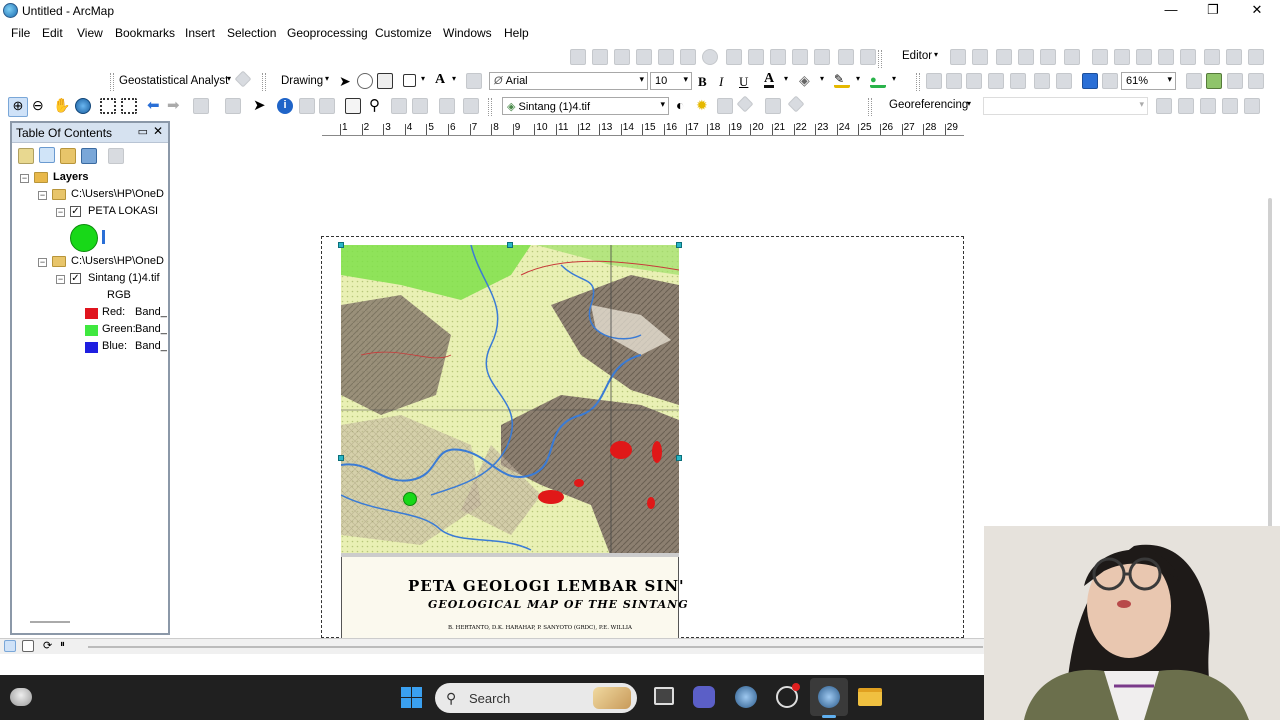 Image resolution: width=1280 pixels, height=720 pixels. I want to click on flicker-icon, so click(773, 106).